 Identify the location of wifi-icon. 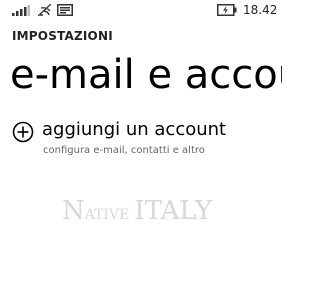
(44, 10).